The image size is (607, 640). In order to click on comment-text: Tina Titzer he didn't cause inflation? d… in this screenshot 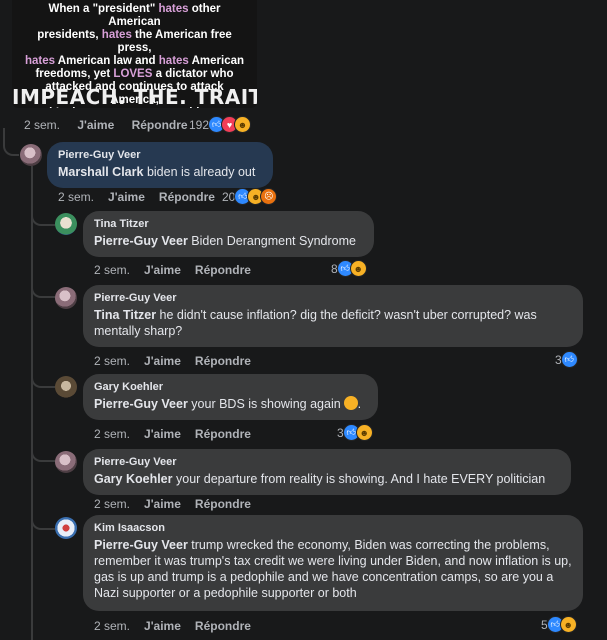, I will do `click(333, 323)`.